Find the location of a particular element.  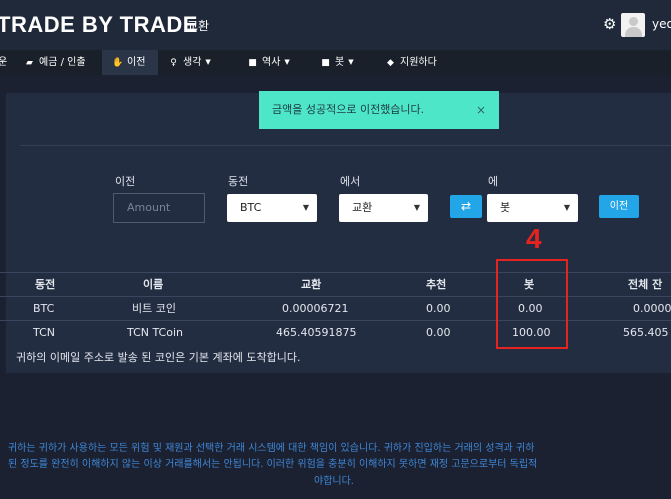

exchange-link: 교환 is located at coordinates (198, 25).